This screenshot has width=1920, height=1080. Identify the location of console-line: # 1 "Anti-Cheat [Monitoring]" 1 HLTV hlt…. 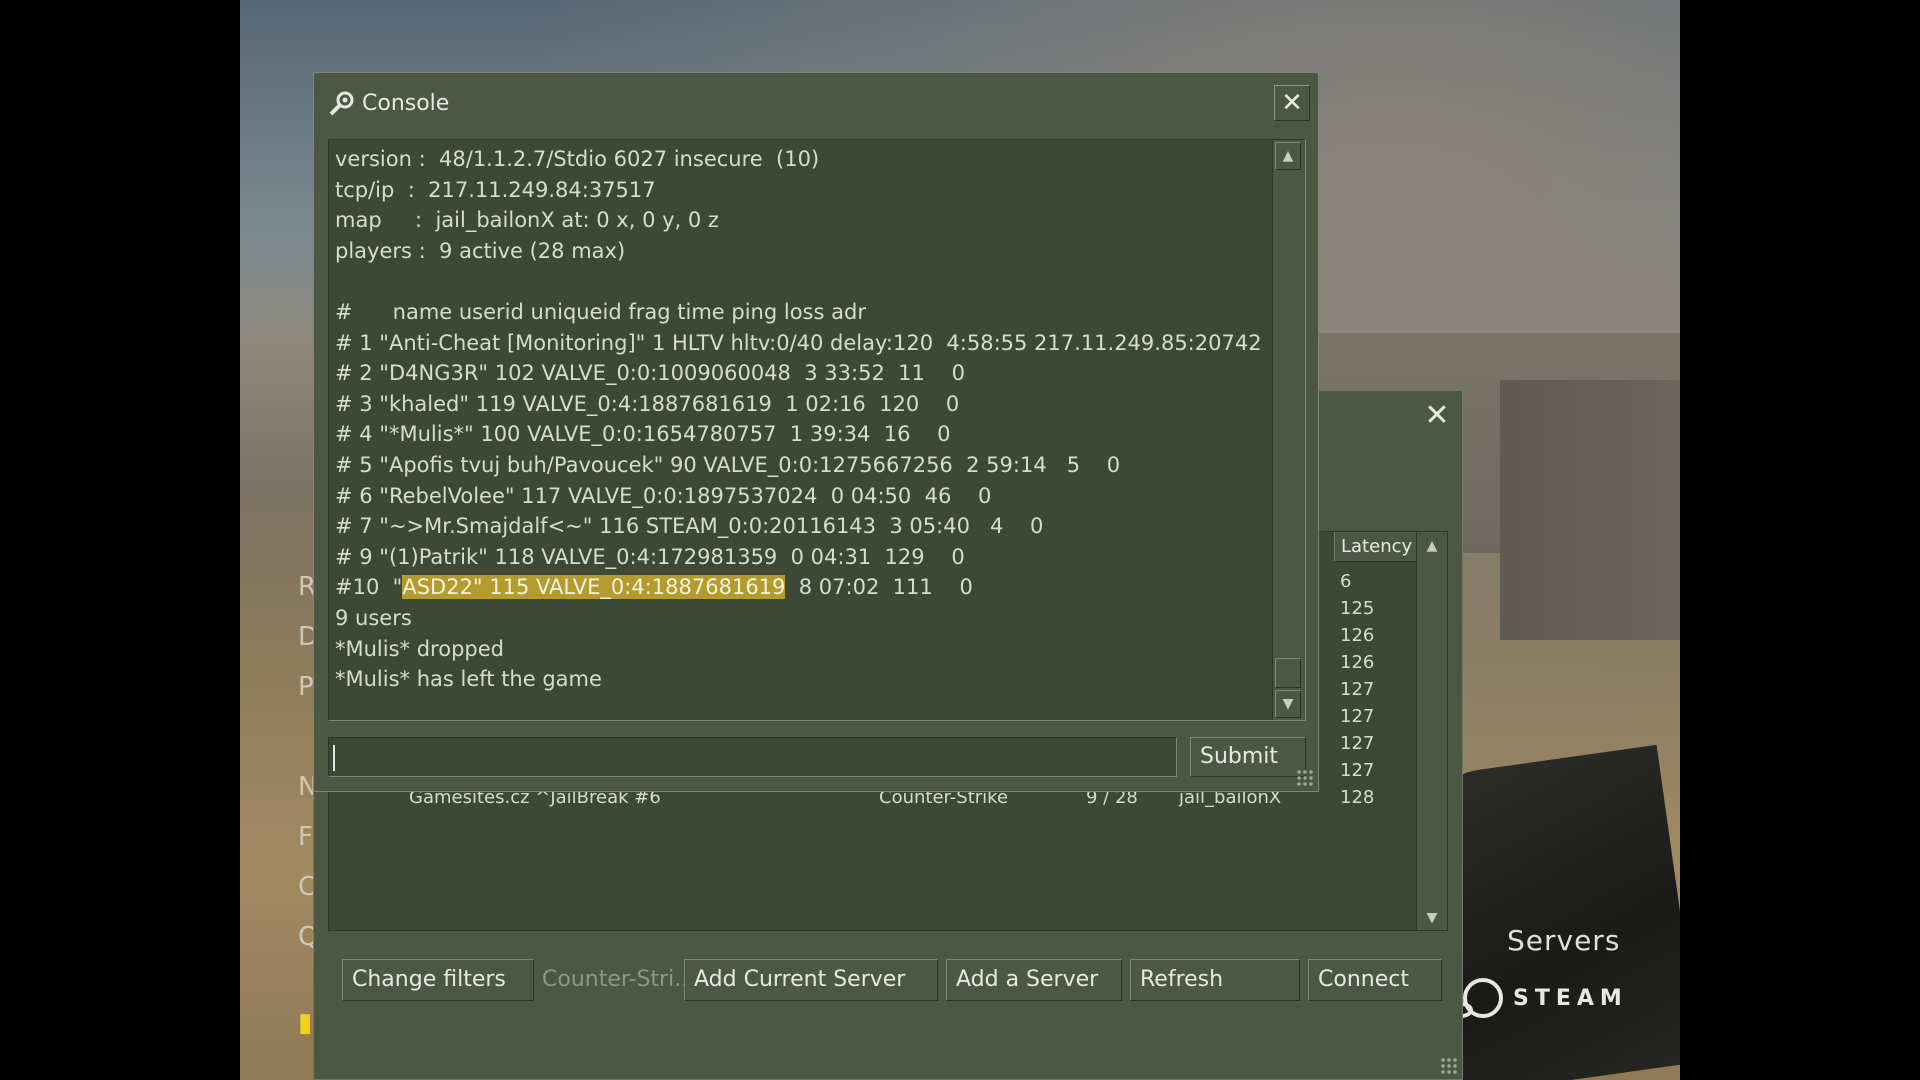
(798, 342).